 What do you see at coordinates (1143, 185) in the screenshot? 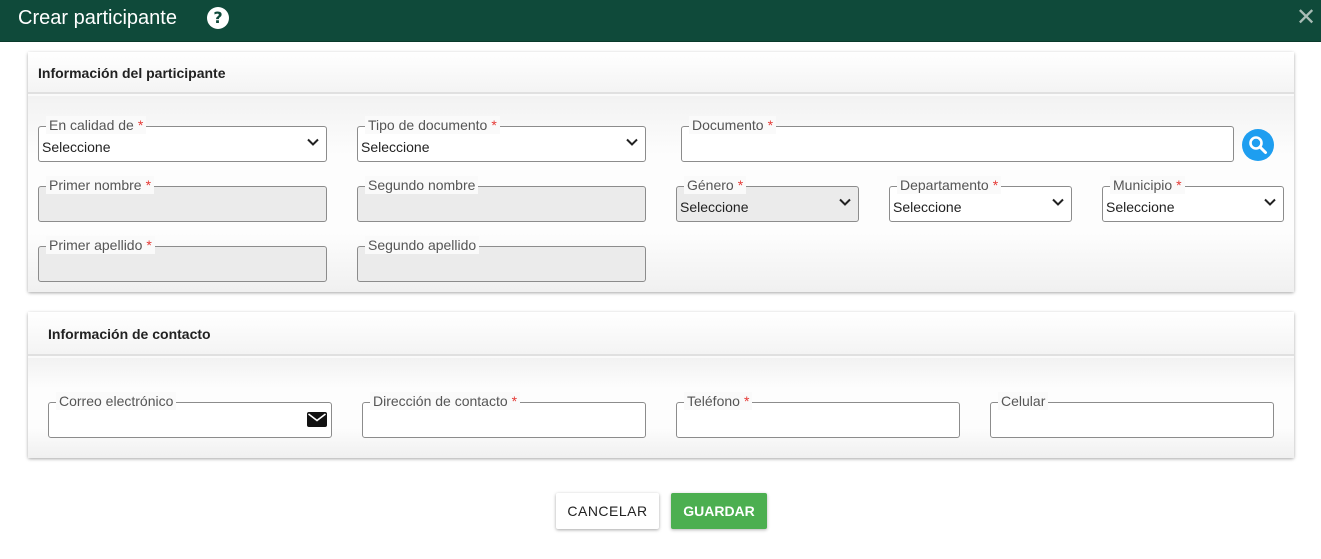
I see `municipio-label: Municipio` at bounding box center [1143, 185].